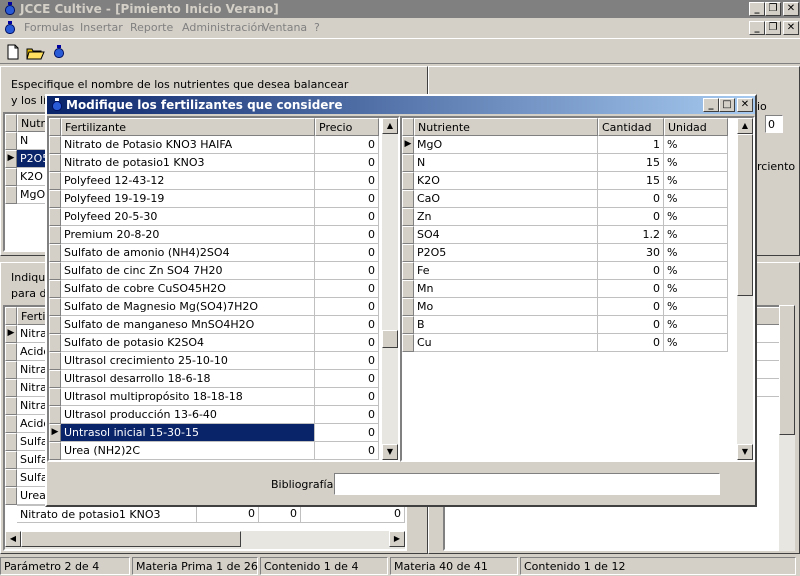  What do you see at coordinates (506, 307) in the screenshot?
I see `nutrient-name-cell: Mo` at bounding box center [506, 307].